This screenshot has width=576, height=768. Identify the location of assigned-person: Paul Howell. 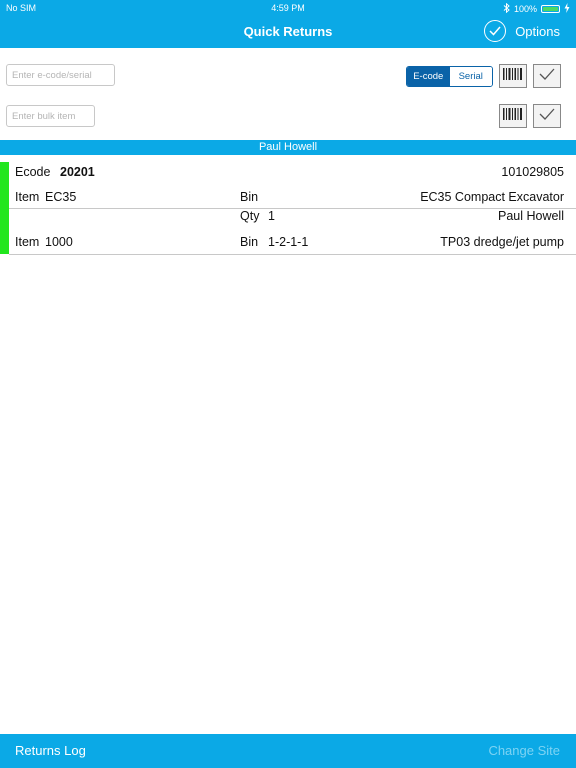
(530, 216).